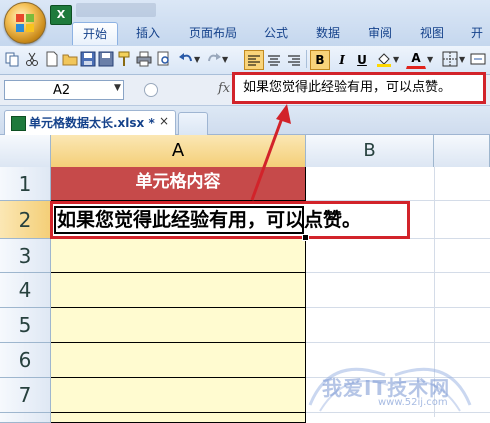 The image size is (490, 423). What do you see at coordinates (25, 395) in the screenshot?
I see `row-header-7: 7` at bounding box center [25, 395].